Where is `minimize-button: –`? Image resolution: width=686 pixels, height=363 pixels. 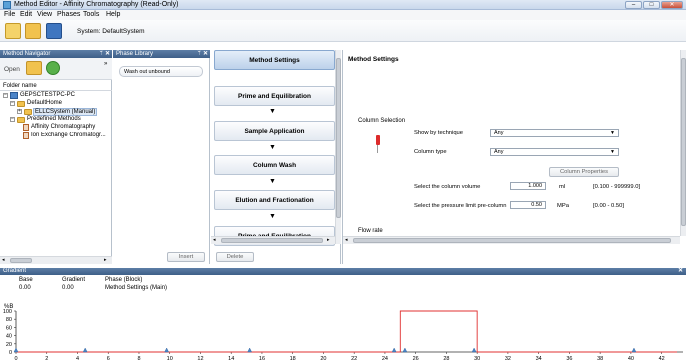
minimize-button: – is located at coordinates (633, 5).